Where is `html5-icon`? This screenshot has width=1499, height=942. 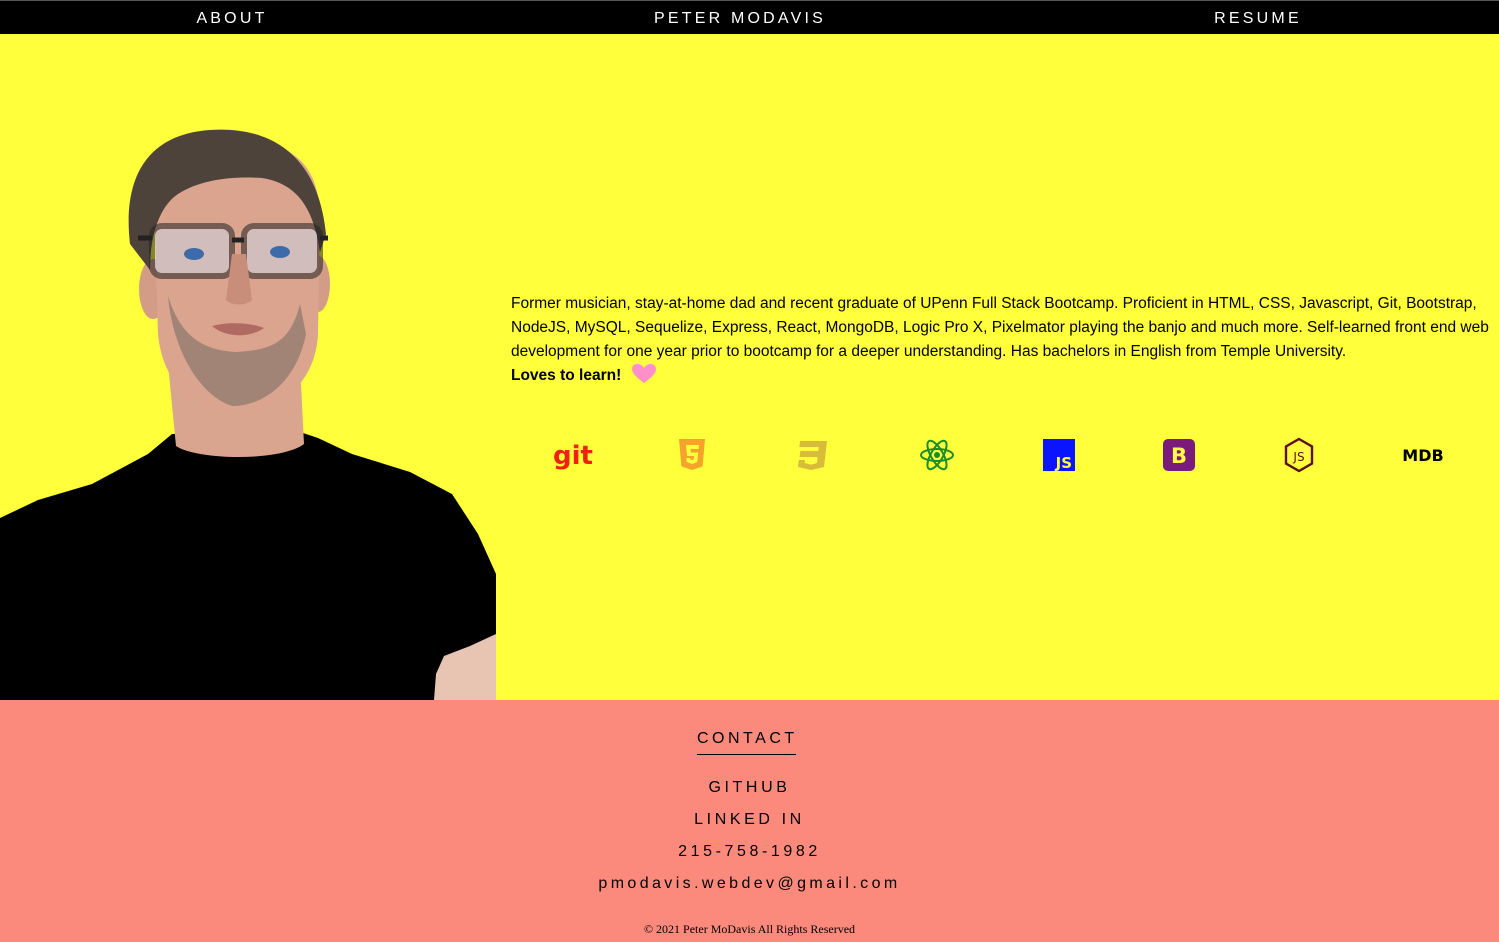 html5-icon is located at coordinates (692, 454).